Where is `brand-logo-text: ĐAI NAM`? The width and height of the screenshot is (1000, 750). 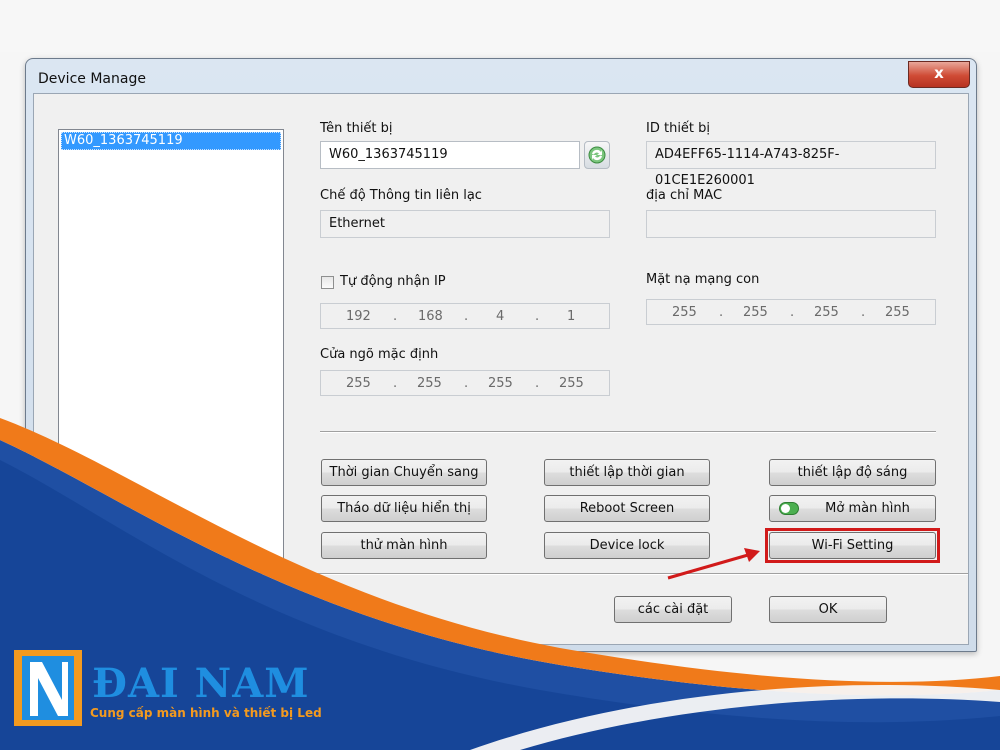 brand-logo-text: ĐAI NAM is located at coordinates (201, 683).